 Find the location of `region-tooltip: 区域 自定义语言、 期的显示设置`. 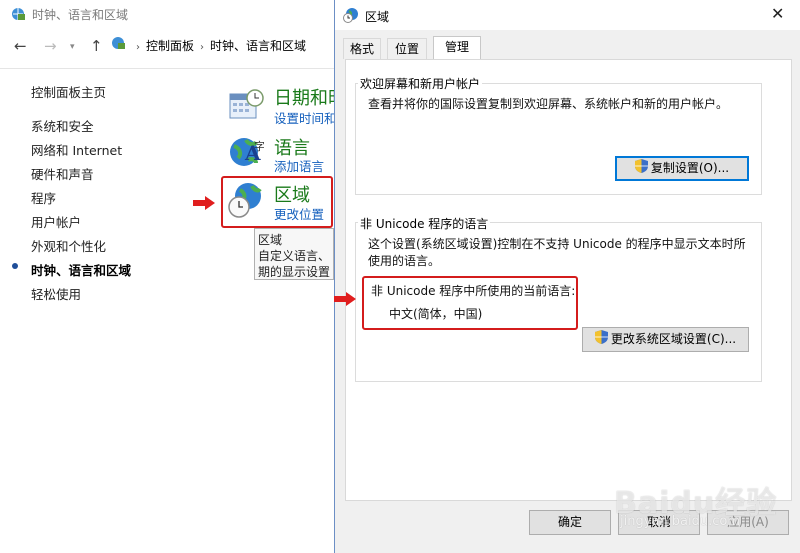

region-tooltip: 区域 自定义语言、 期的显示设置 is located at coordinates (294, 254).